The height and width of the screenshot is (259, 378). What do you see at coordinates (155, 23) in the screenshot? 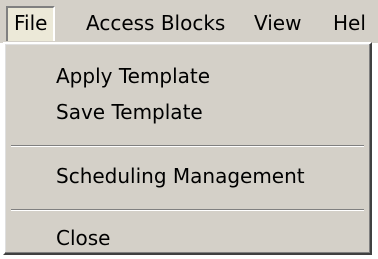
I see `menu-access-blocks: Access Blocks` at bounding box center [155, 23].